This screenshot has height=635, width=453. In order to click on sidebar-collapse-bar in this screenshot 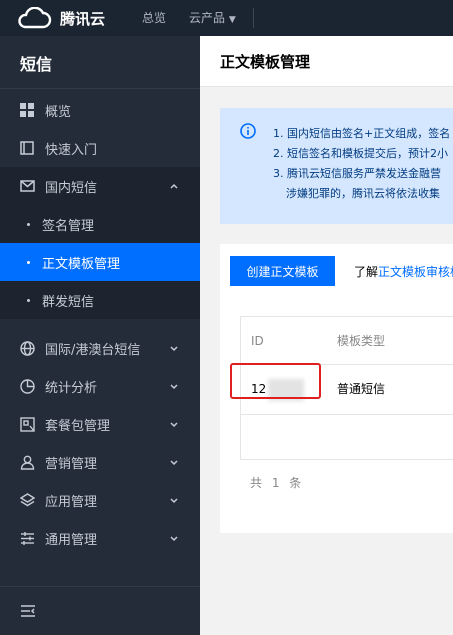, I will do `click(100, 610)`.